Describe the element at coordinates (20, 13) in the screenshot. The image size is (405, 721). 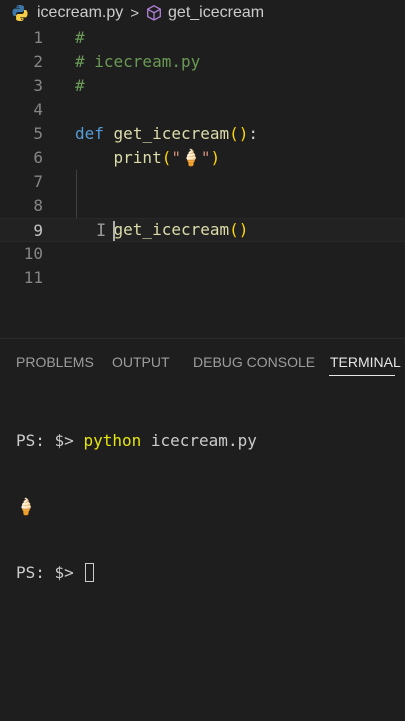
I see `python-icon` at that location.